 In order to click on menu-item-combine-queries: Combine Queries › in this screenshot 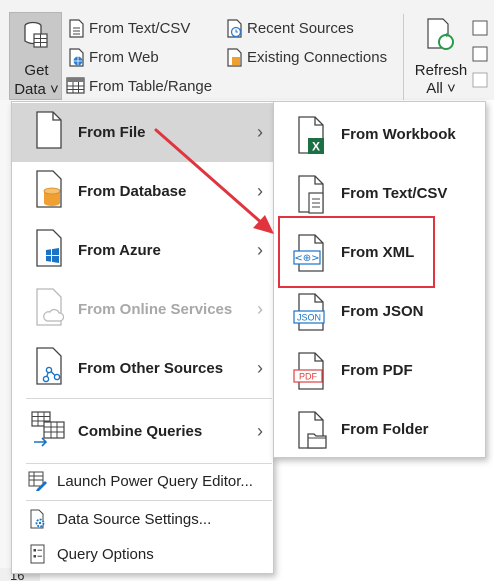, I will do `click(142, 431)`.